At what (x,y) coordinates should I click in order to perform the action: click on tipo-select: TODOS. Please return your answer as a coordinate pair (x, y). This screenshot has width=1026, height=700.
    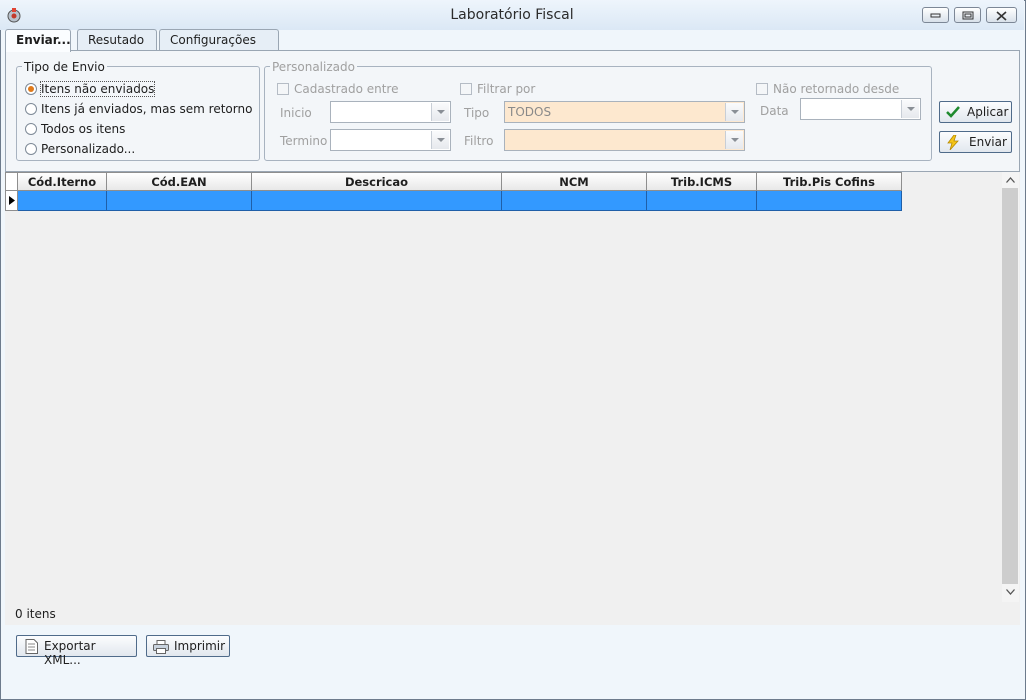
    Looking at the image, I should click on (624, 112).